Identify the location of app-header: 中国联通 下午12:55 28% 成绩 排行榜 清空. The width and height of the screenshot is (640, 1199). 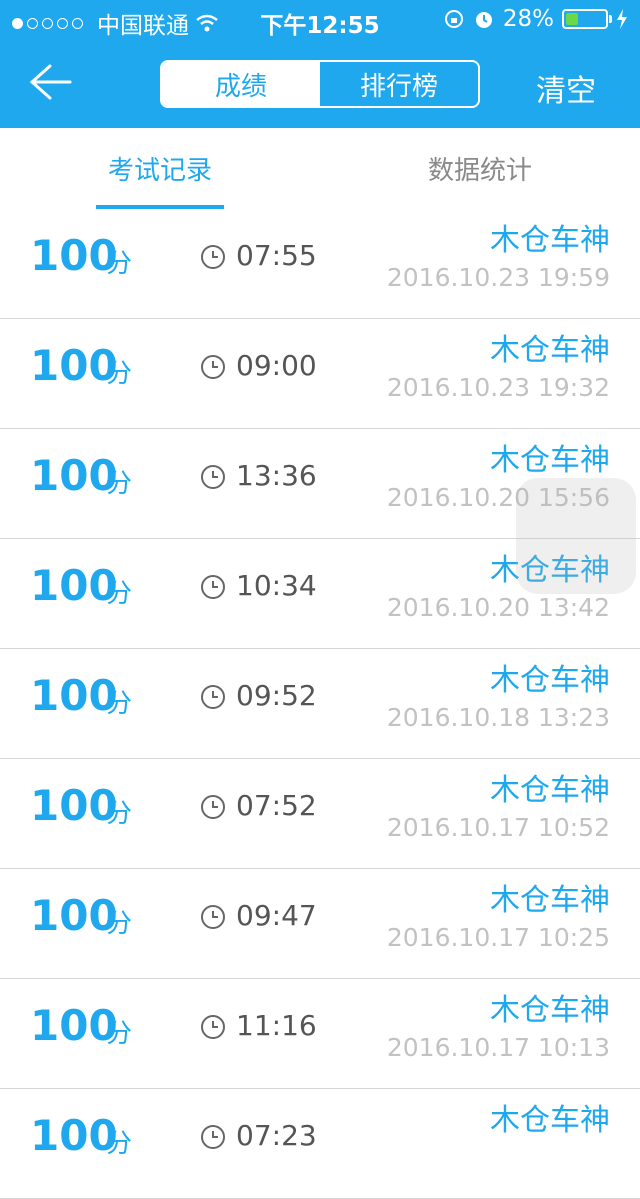
(320, 64).